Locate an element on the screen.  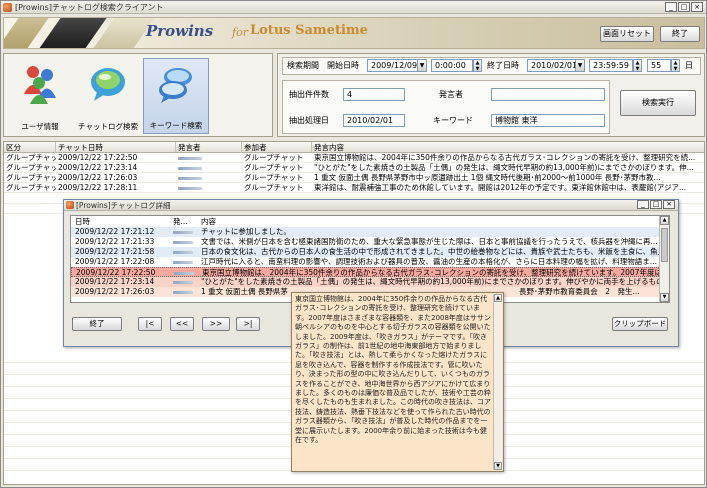
last-page-button: >| is located at coordinates (248, 324).